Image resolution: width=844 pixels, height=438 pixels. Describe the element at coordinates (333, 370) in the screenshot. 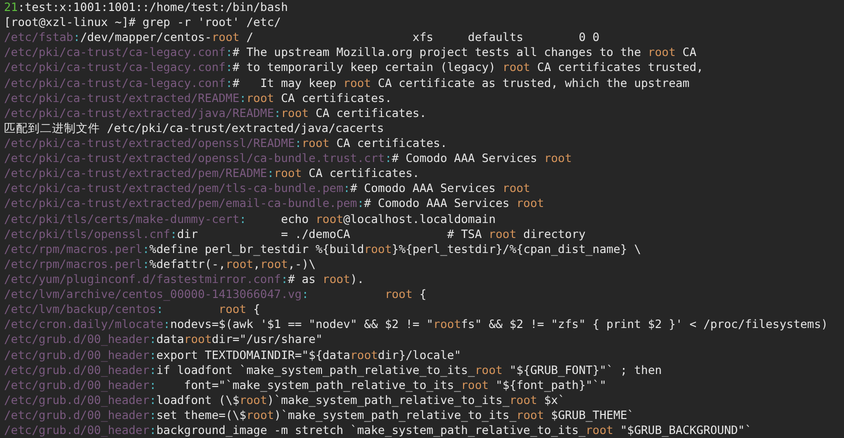

I see `output-line: /etc/grub.d/00_header:if loadfont `make_system_path_relative_to_its_root "${GRUB_FONT}"` ; then` at that location.